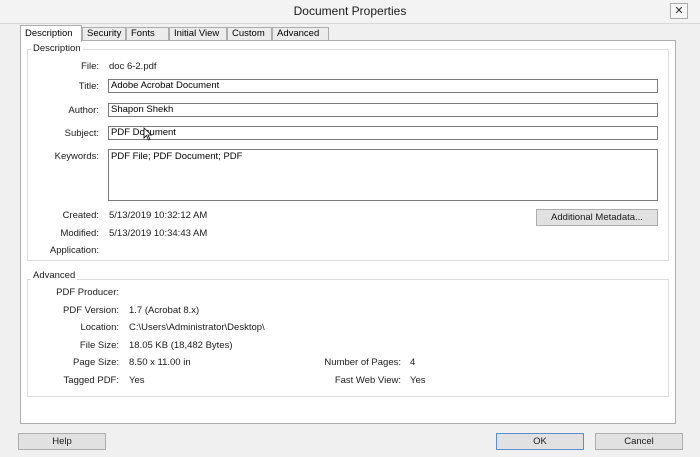 The width and height of the screenshot is (700, 457). What do you see at coordinates (88, 86) in the screenshot?
I see `title-label: Title:` at bounding box center [88, 86].